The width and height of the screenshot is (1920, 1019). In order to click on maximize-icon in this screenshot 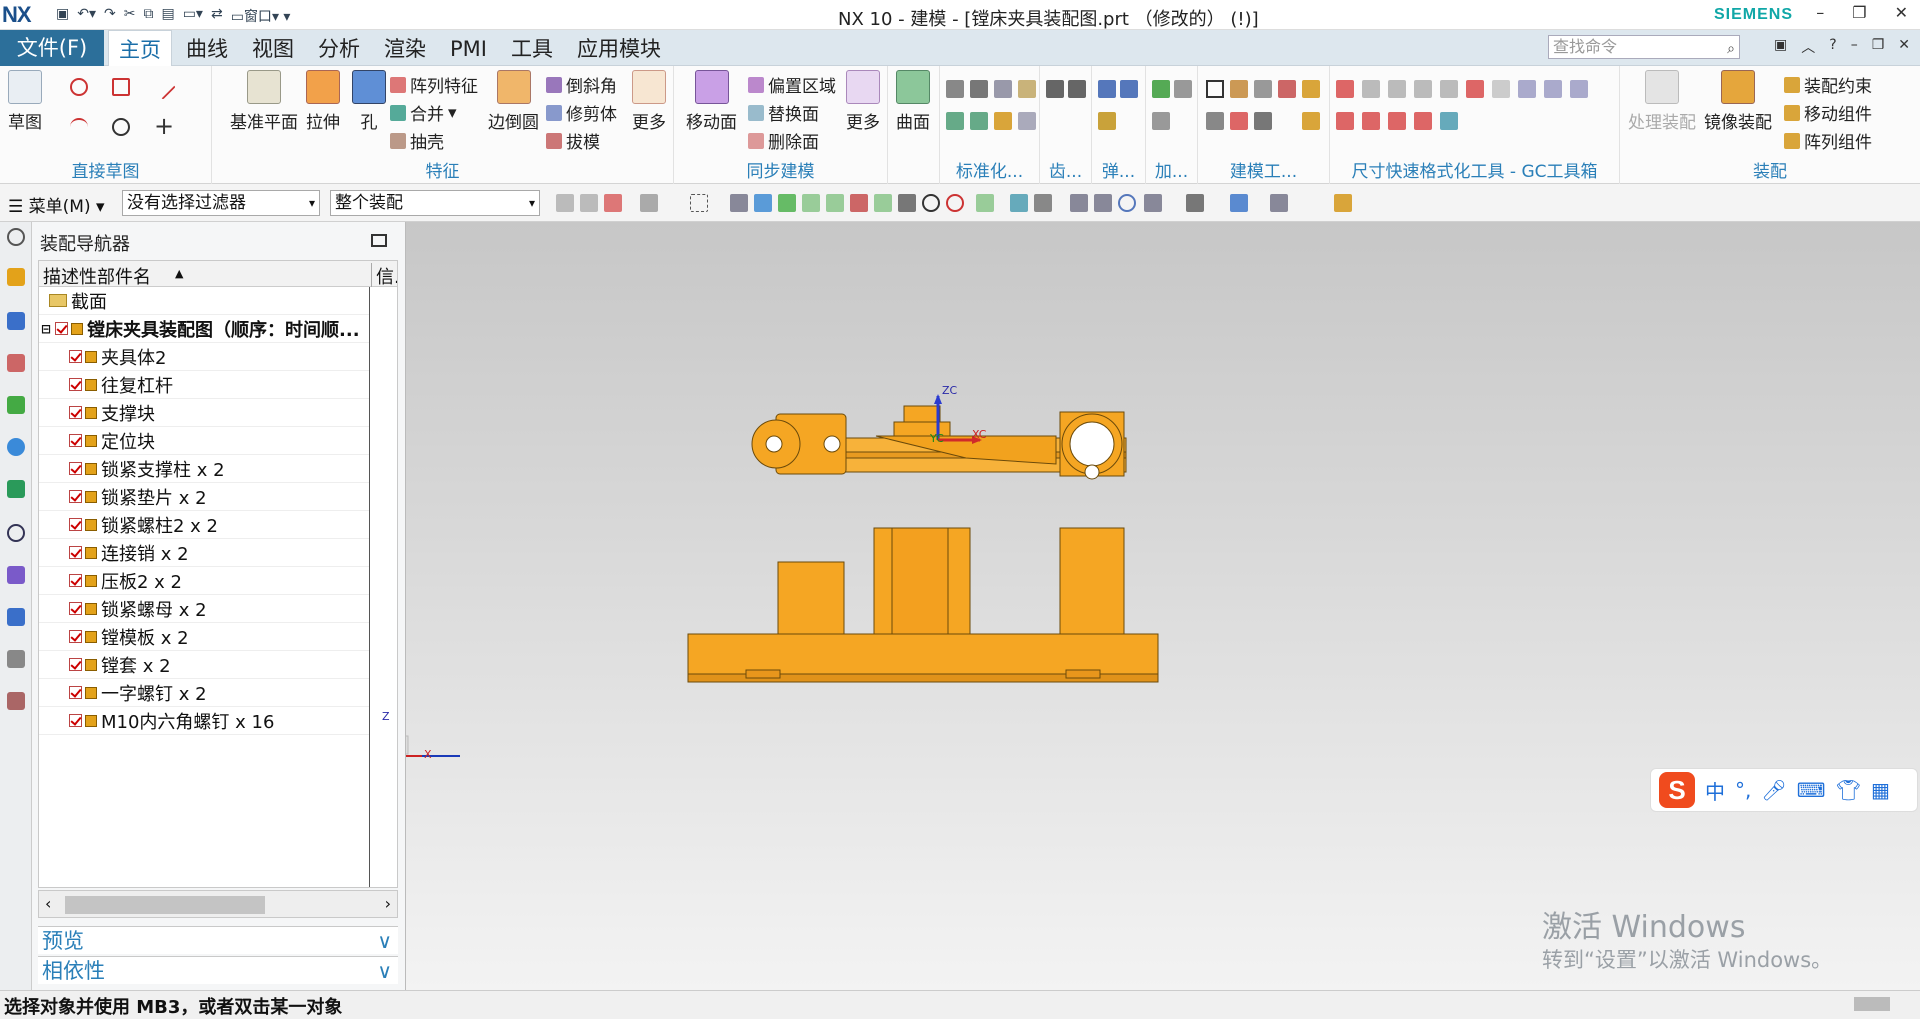, I will do `click(379, 240)`.